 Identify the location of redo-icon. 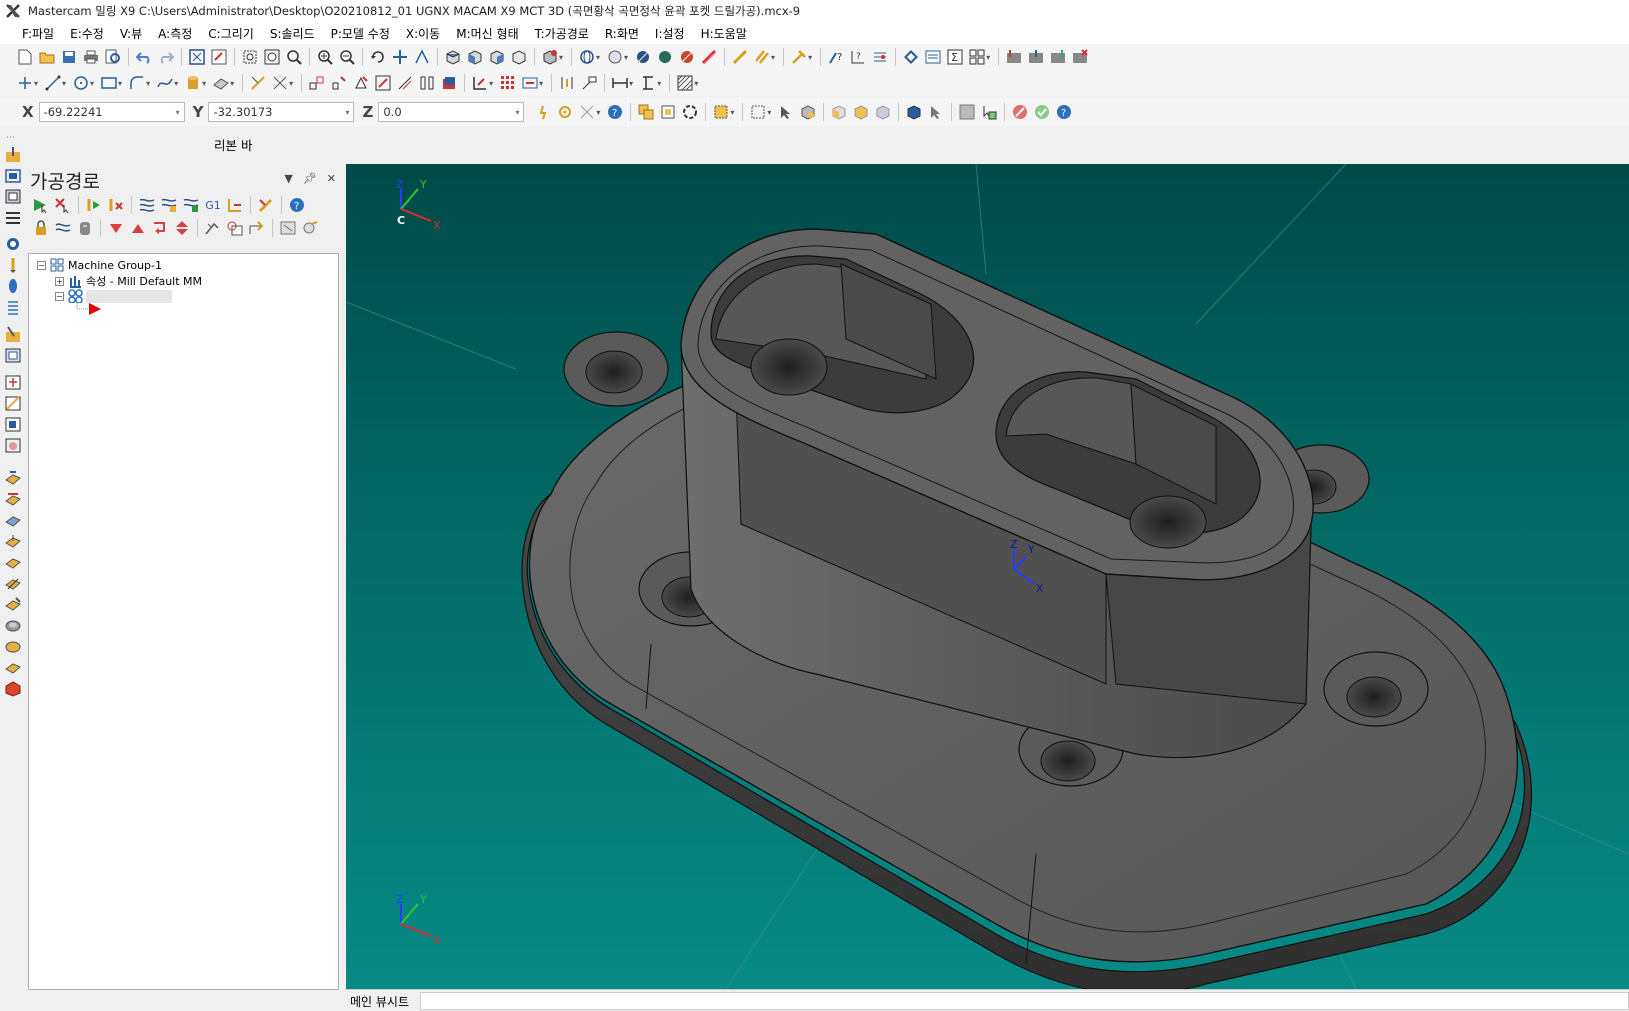
(166, 57).